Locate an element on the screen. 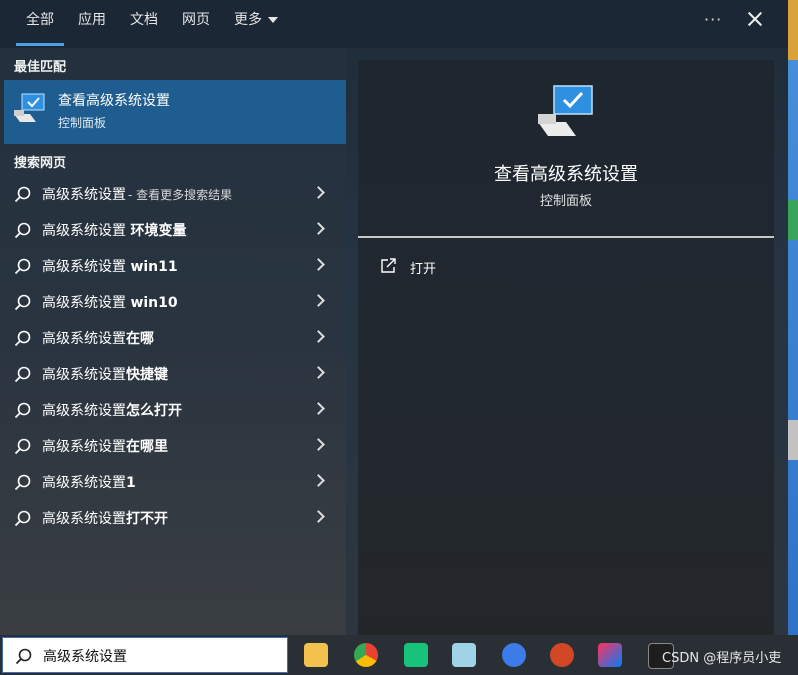 The image size is (798, 675). best-match-subtitle: 控制面板 is located at coordinates (82, 123).